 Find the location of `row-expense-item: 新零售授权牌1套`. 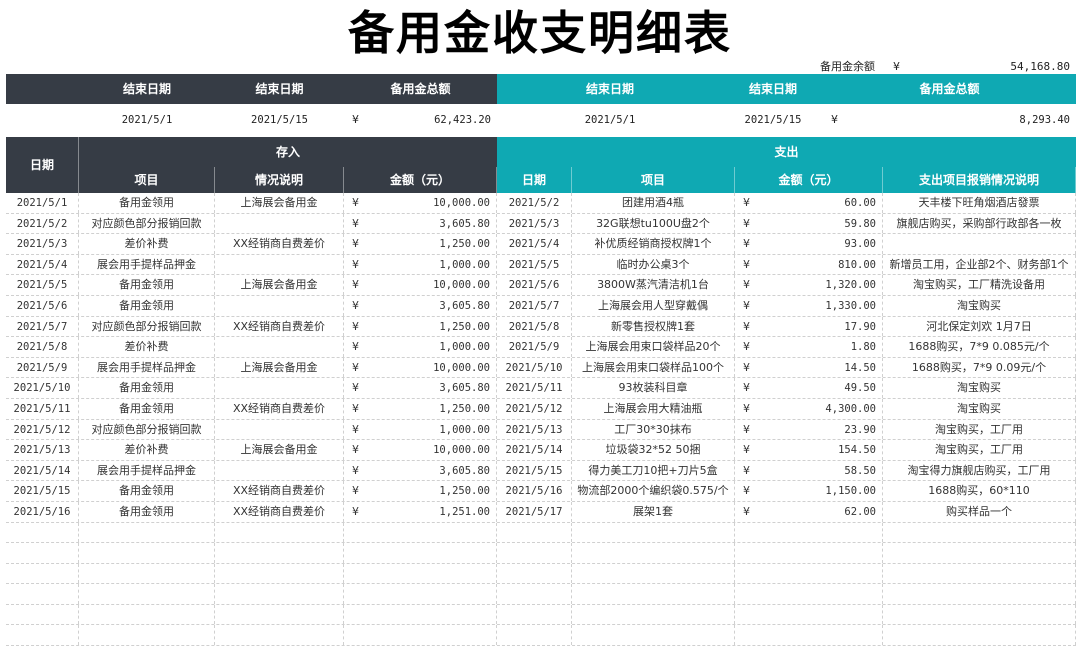

row-expense-item: 新零售授权牌1套 is located at coordinates (653, 326).